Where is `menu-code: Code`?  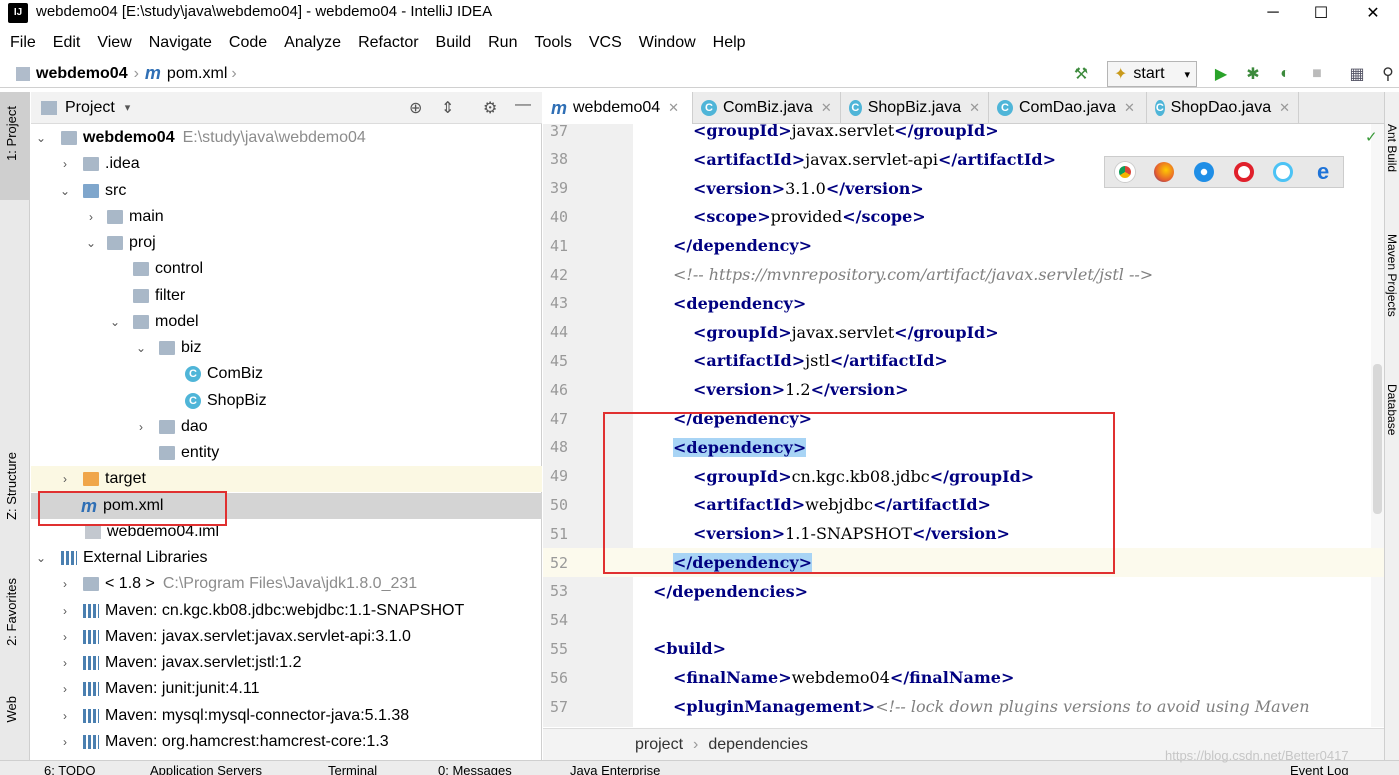
menu-code: Code is located at coordinates (246, 43).